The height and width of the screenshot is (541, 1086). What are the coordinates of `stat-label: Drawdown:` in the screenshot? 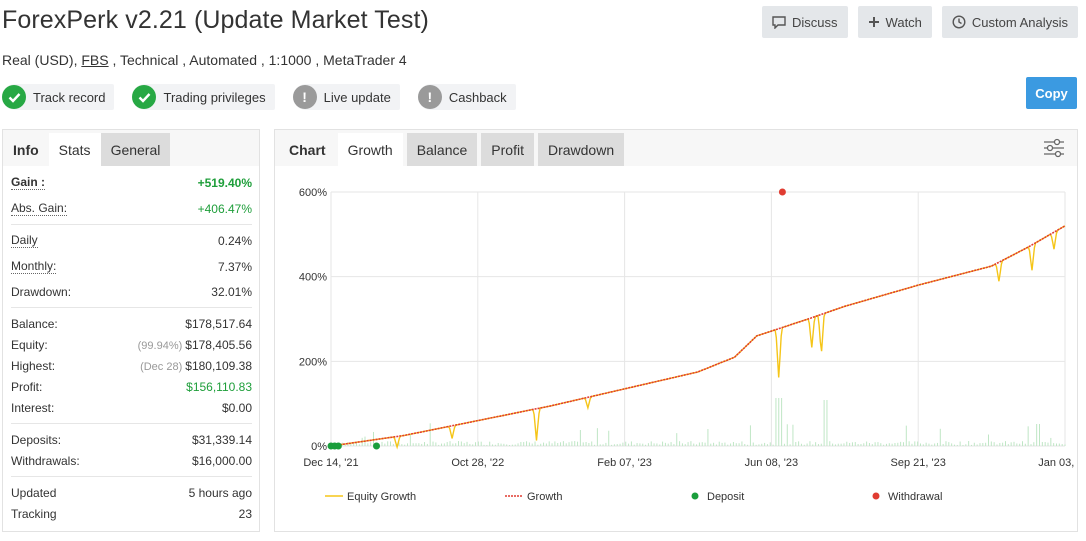 It's located at (41, 291).